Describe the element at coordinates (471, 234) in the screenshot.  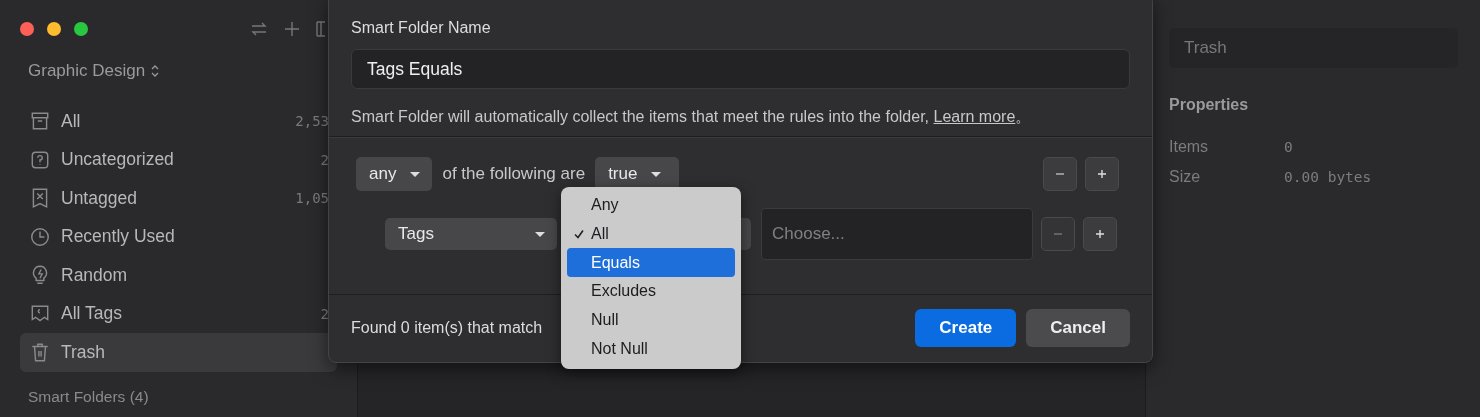
I see `field-dropdown: Tags` at that location.